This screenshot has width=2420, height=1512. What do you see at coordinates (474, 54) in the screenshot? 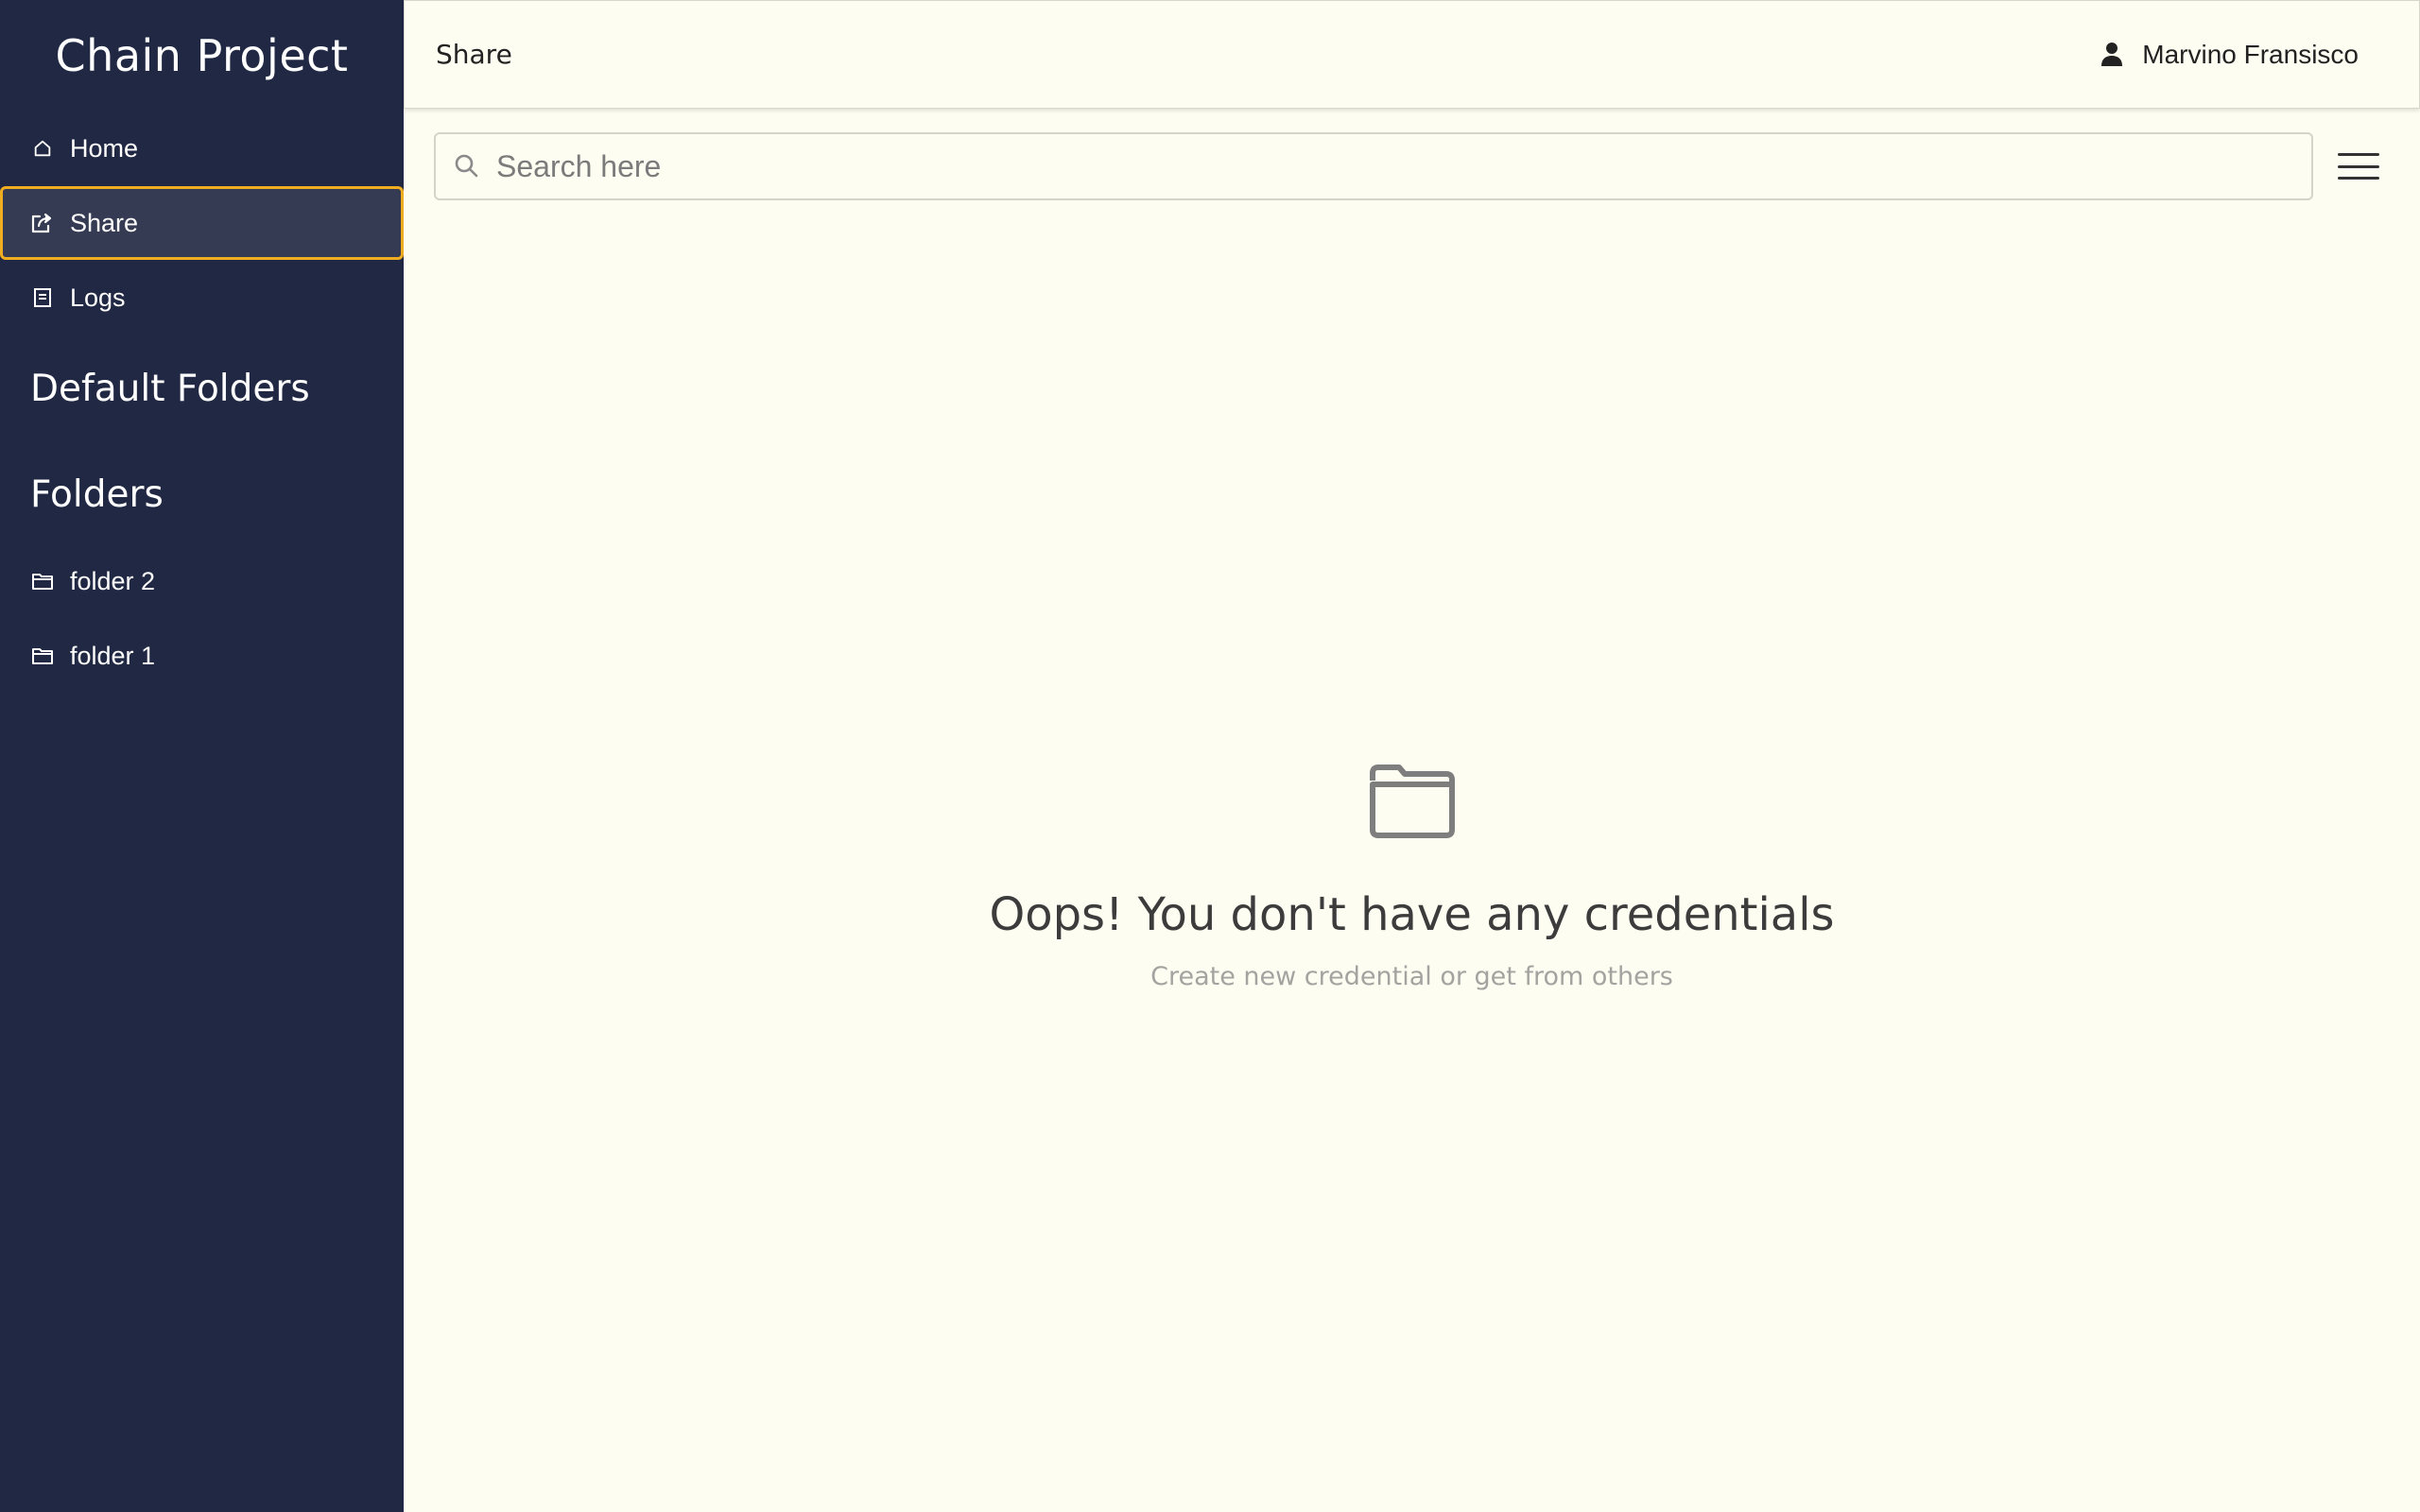
I see `page-title: Share` at bounding box center [474, 54].